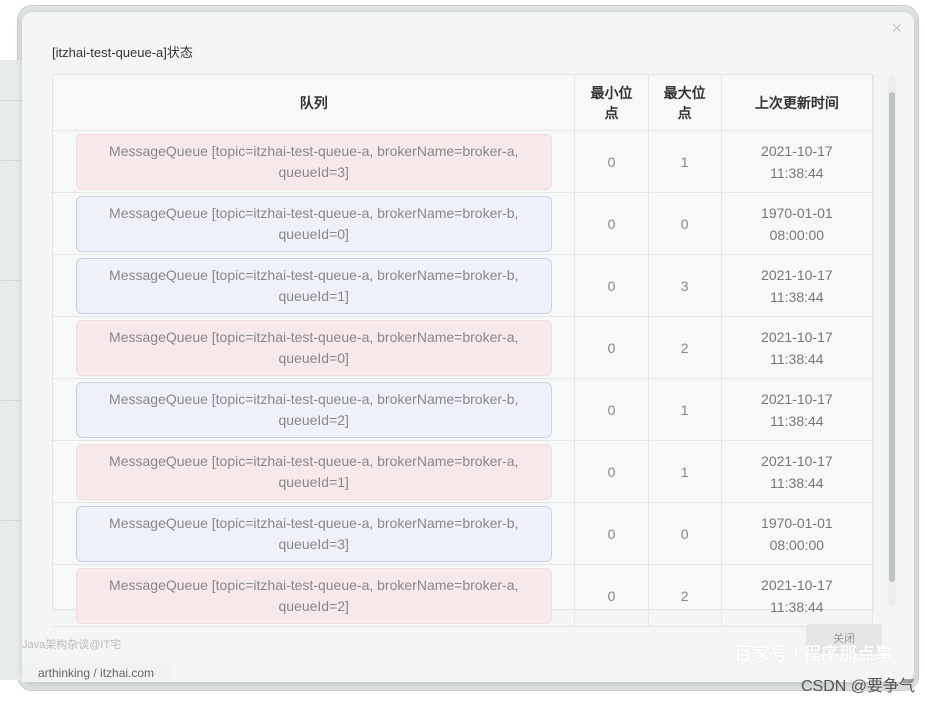  What do you see at coordinates (797, 103) in the screenshot?
I see `header-last-update: 上次更新时间` at bounding box center [797, 103].